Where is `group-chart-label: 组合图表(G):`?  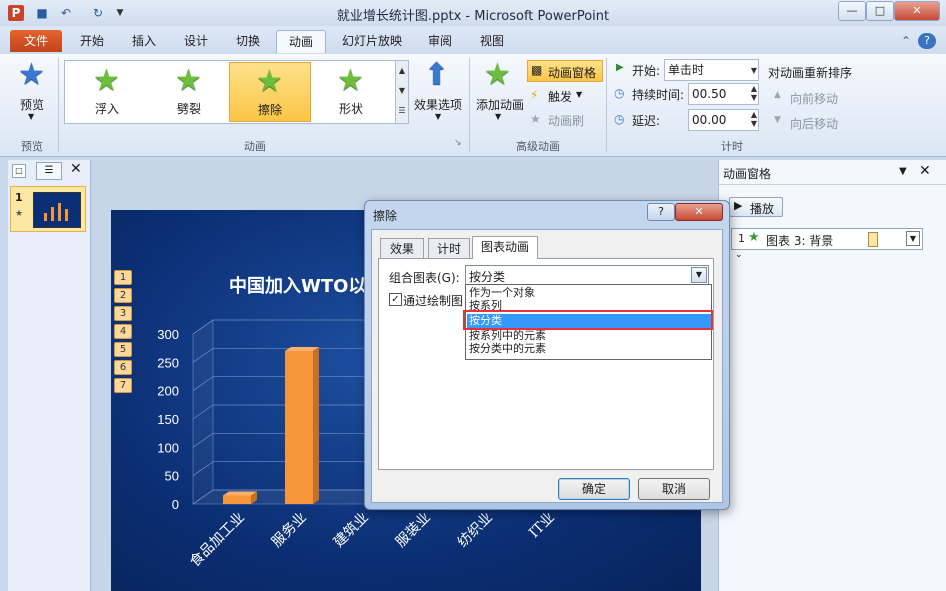
group-chart-label: 组合图表(G): is located at coordinates (424, 278).